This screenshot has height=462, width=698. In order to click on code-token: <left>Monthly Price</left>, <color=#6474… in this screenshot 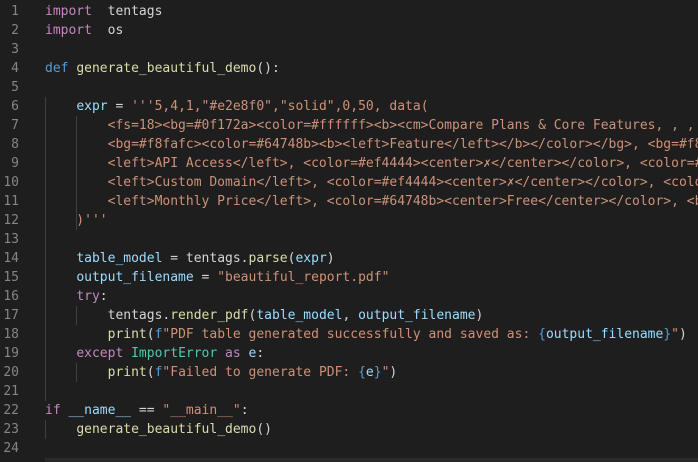, I will do `click(371, 201)`.